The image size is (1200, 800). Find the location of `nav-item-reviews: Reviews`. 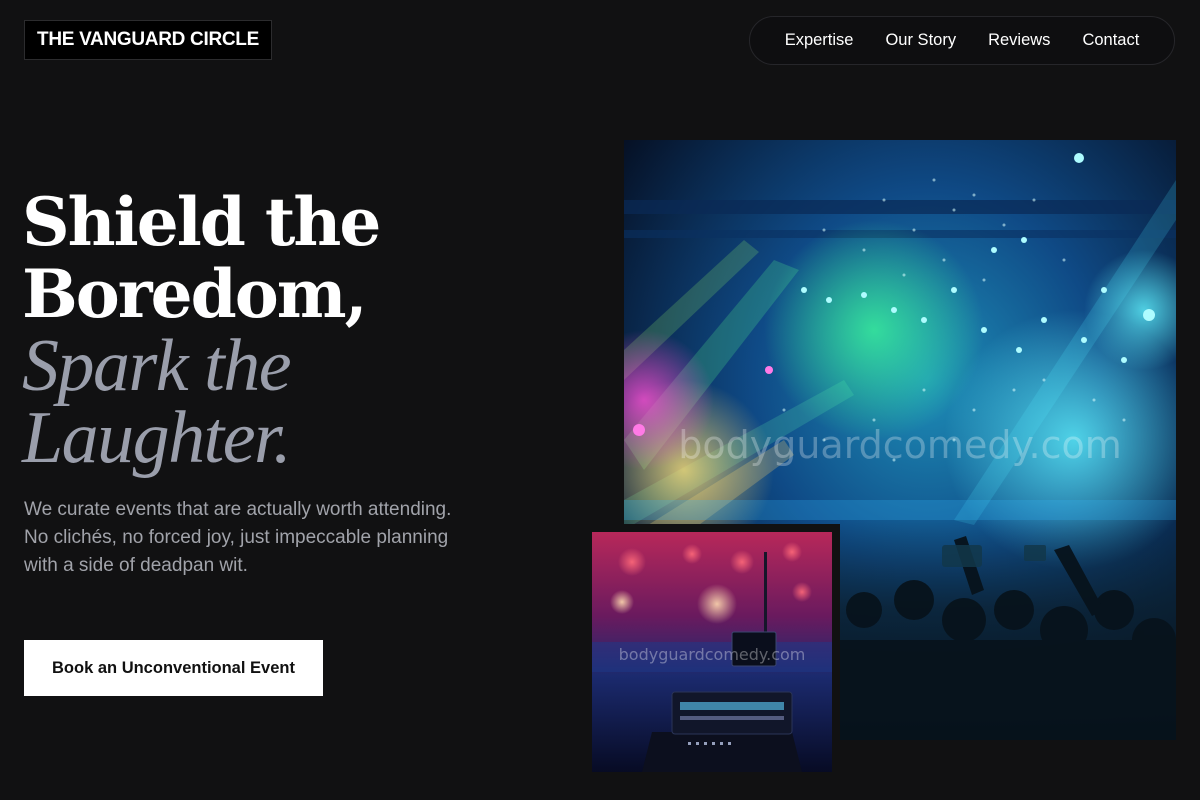

nav-item-reviews: Reviews is located at coordinates (1019, 40).